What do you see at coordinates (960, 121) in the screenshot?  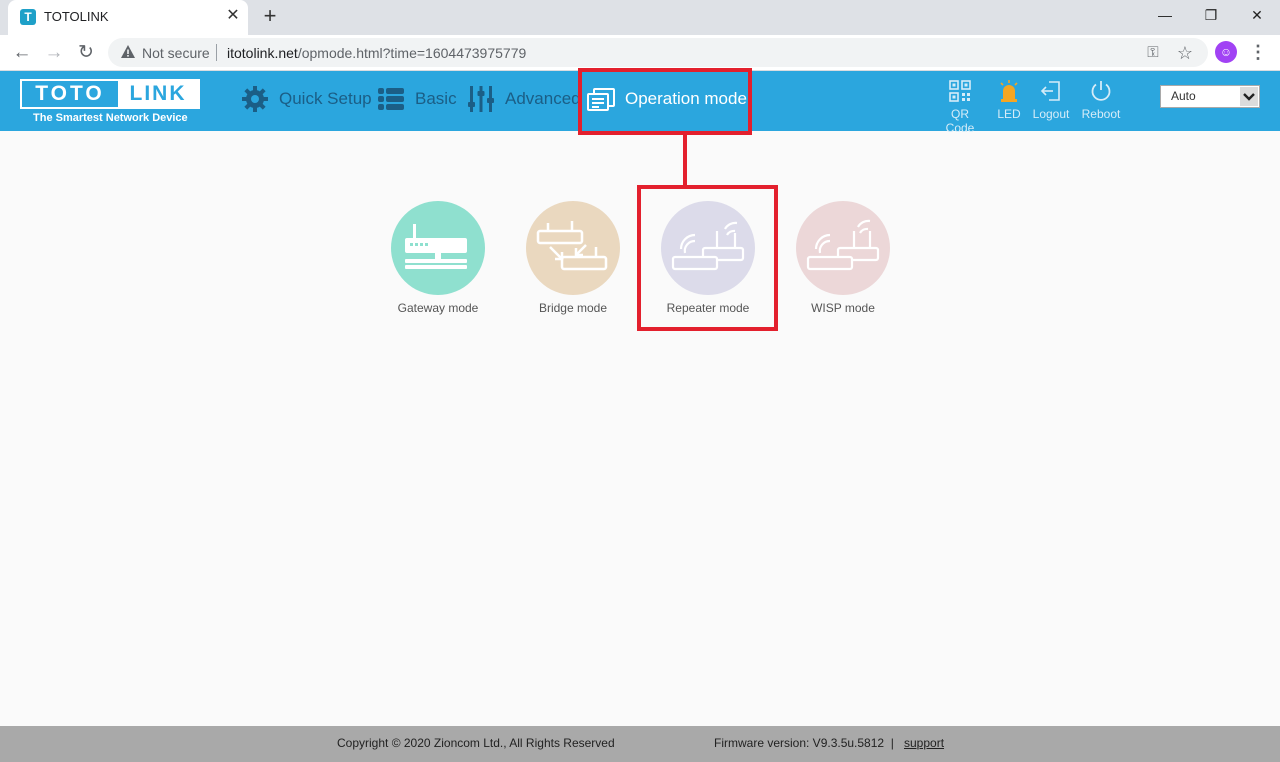 I see `tool-label: QR Code` at bounding box center [960, 121].